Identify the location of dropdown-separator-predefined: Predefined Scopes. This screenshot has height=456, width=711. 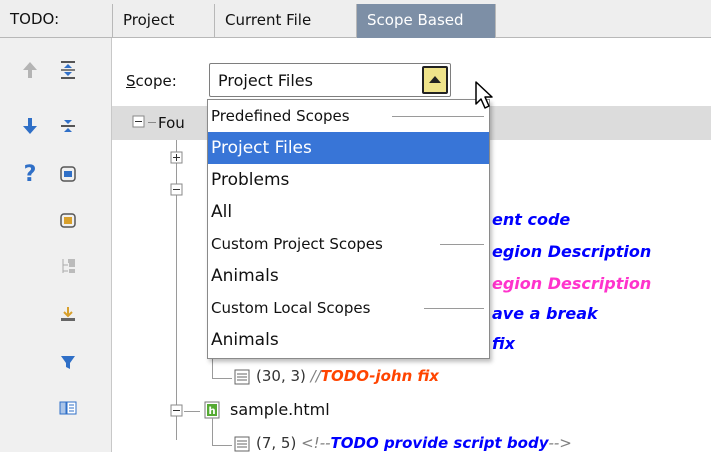
(348, 116).